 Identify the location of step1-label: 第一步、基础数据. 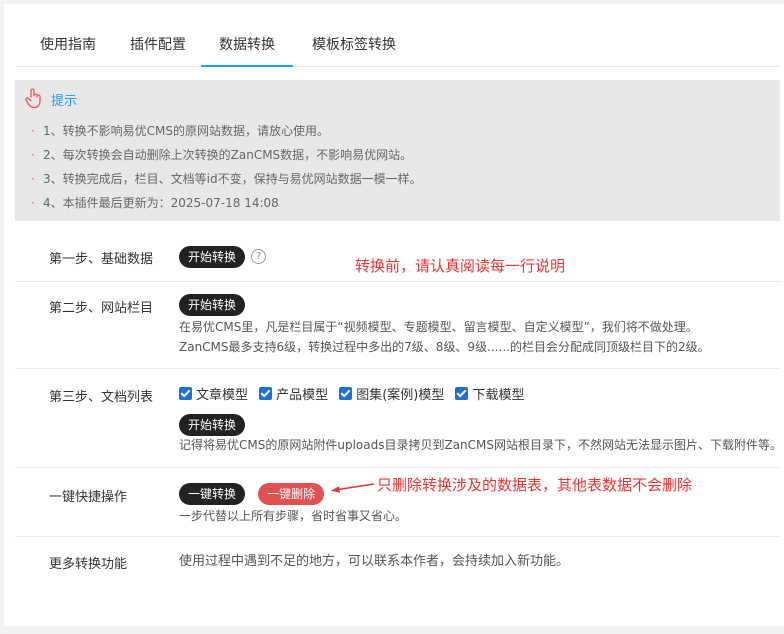
(101, 259).